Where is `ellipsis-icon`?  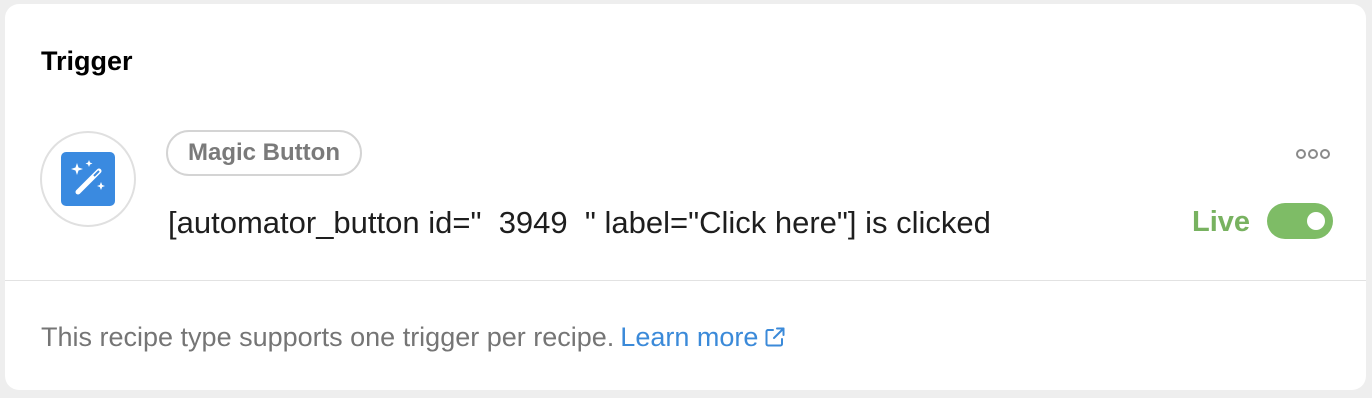 ellipsis-icon is located at coordinates (1313, 154).